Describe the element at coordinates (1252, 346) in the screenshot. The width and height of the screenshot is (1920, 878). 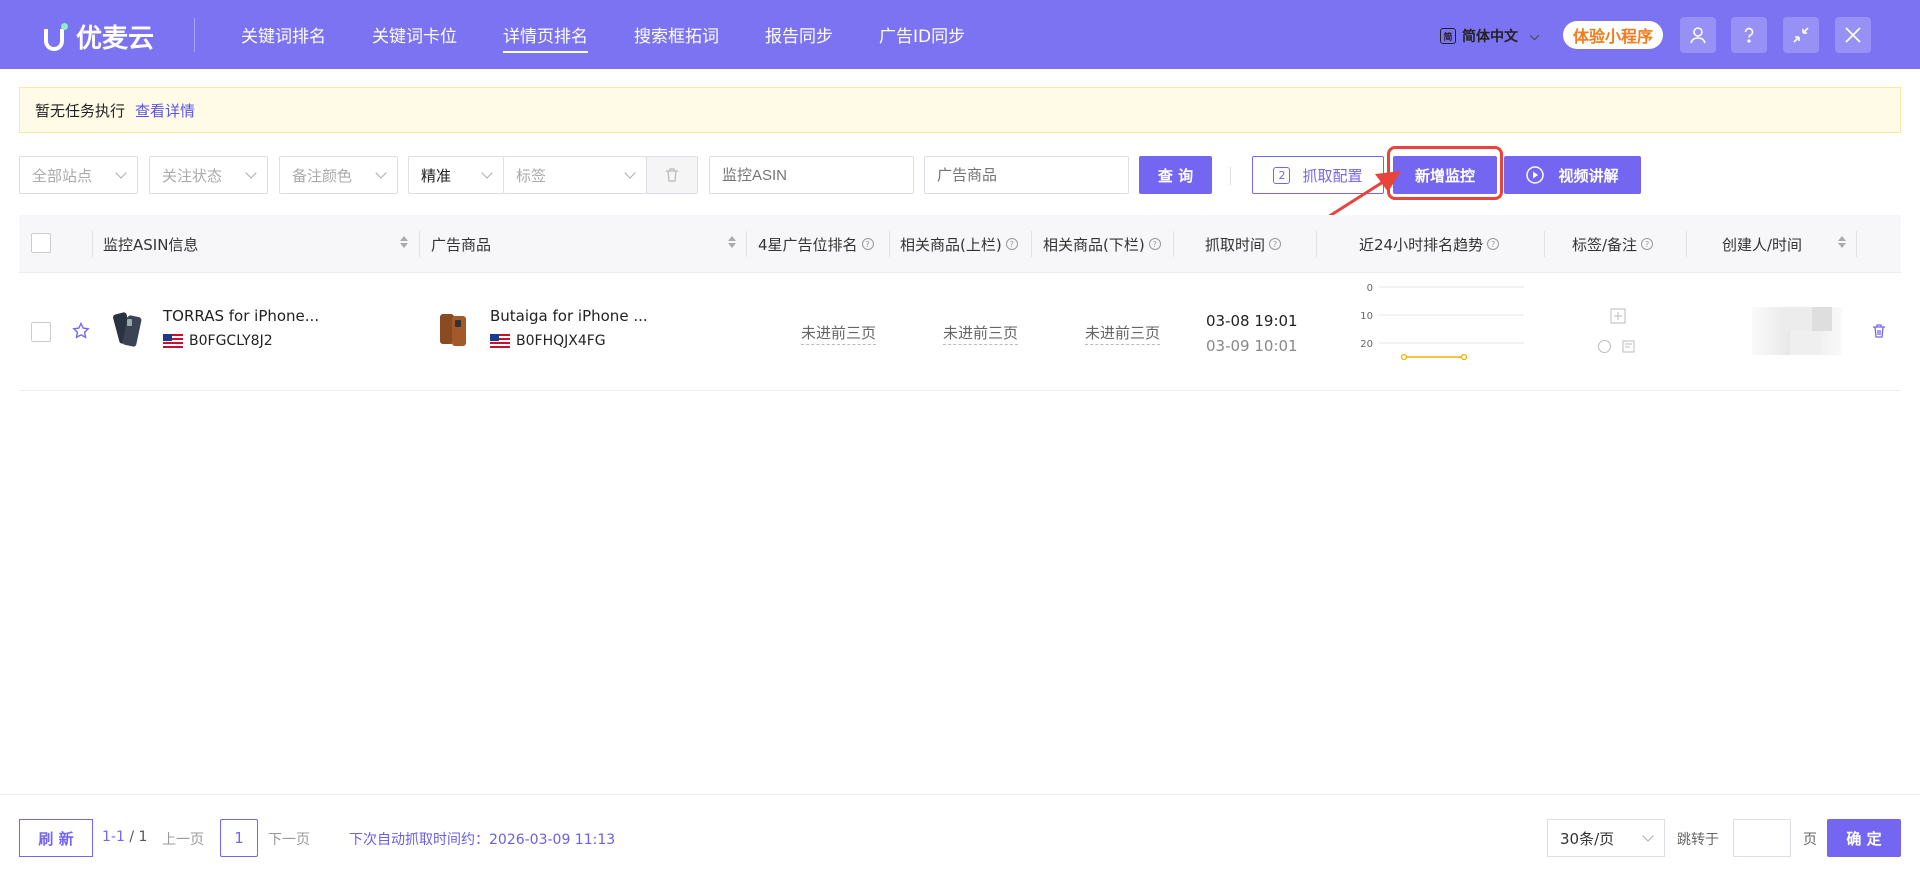
I see `fetch-time-2: 03-09 10:01` at that location.